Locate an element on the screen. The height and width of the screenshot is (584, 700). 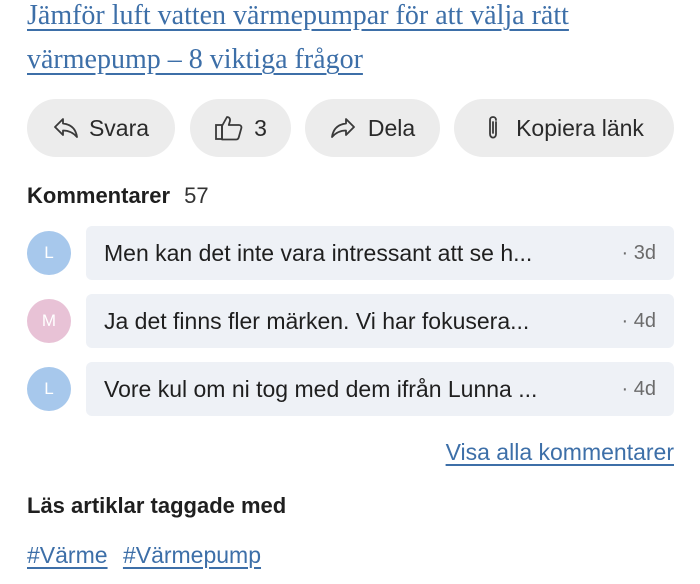
comments-title: Kommentarer is located at coordinates (99, 195).